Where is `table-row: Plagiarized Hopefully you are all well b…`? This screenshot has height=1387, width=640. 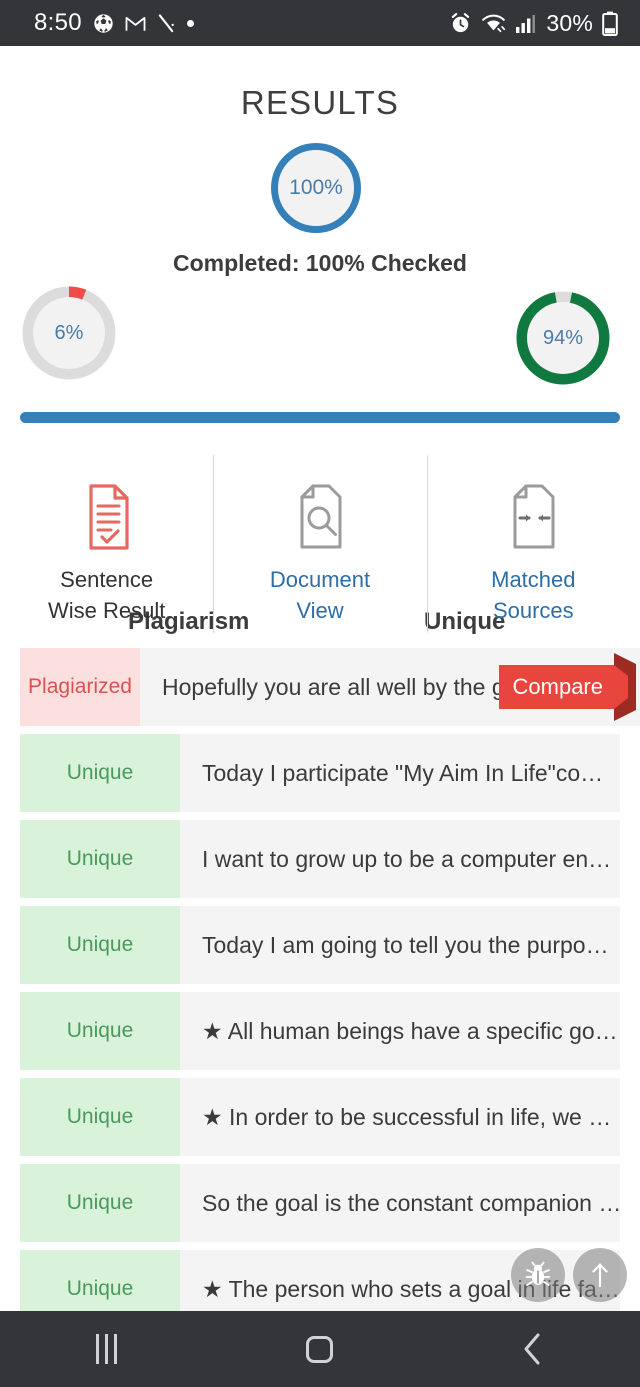 table-row: Plagiarized Hopefully you are all well b… is located at coordinates (320, 687).